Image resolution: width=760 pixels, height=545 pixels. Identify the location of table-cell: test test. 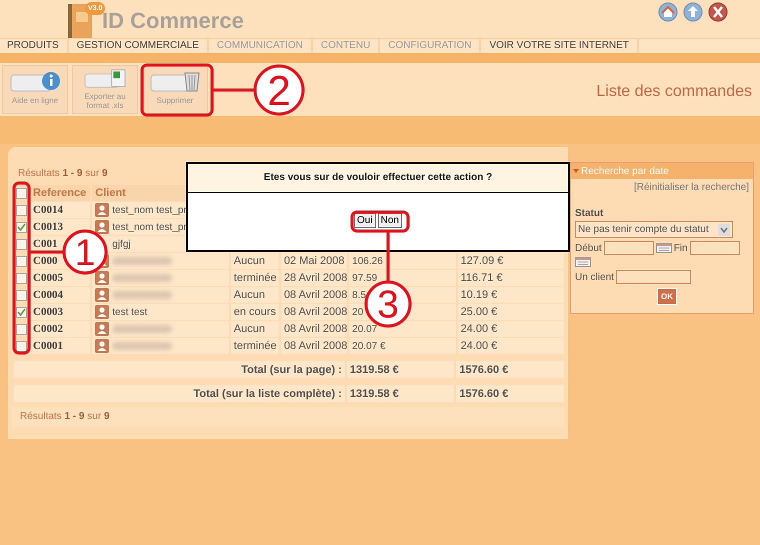
(130, 312).